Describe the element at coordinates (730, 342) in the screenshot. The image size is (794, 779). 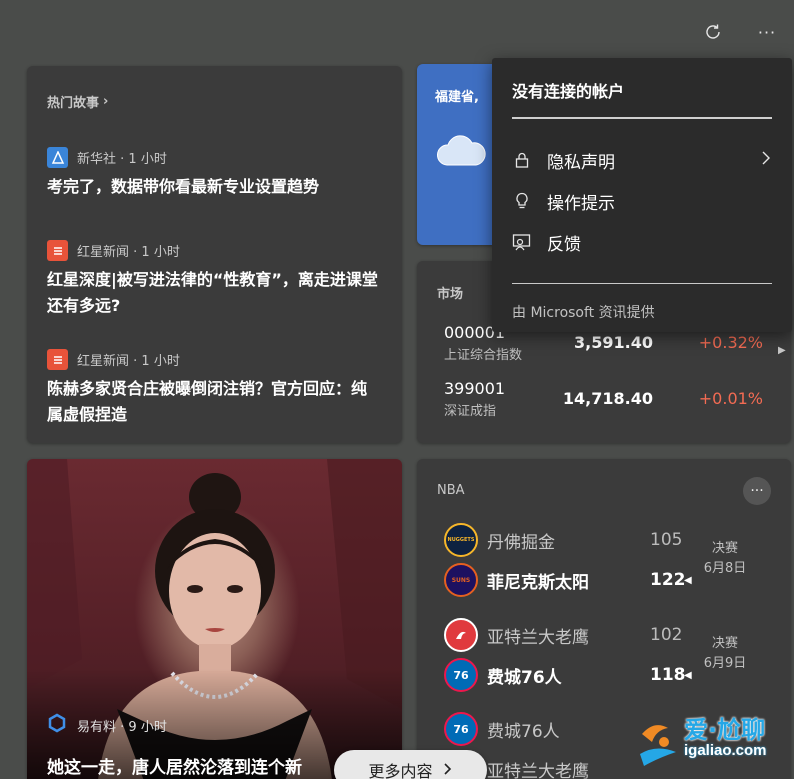
I see `stock-change: +0.32%` at that location.